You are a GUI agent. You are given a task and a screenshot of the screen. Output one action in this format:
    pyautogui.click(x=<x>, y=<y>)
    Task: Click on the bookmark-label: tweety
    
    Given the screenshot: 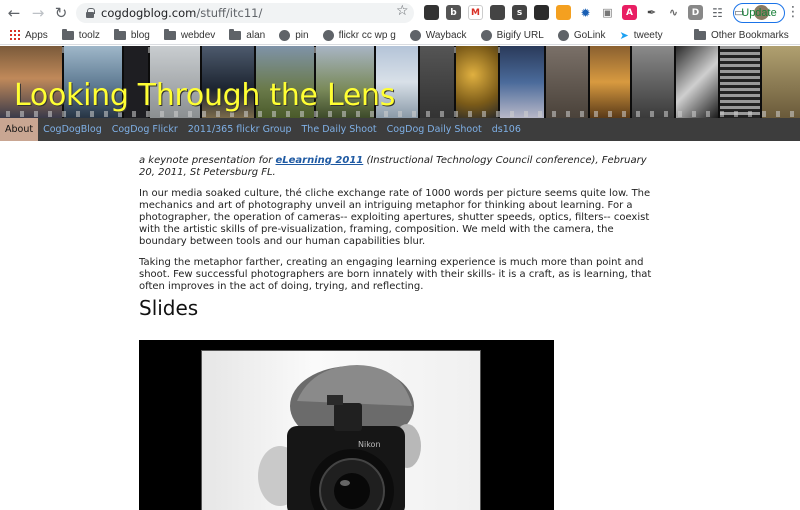 What is the action you would take?
    pyautogui.click(x=648, y=35)
    